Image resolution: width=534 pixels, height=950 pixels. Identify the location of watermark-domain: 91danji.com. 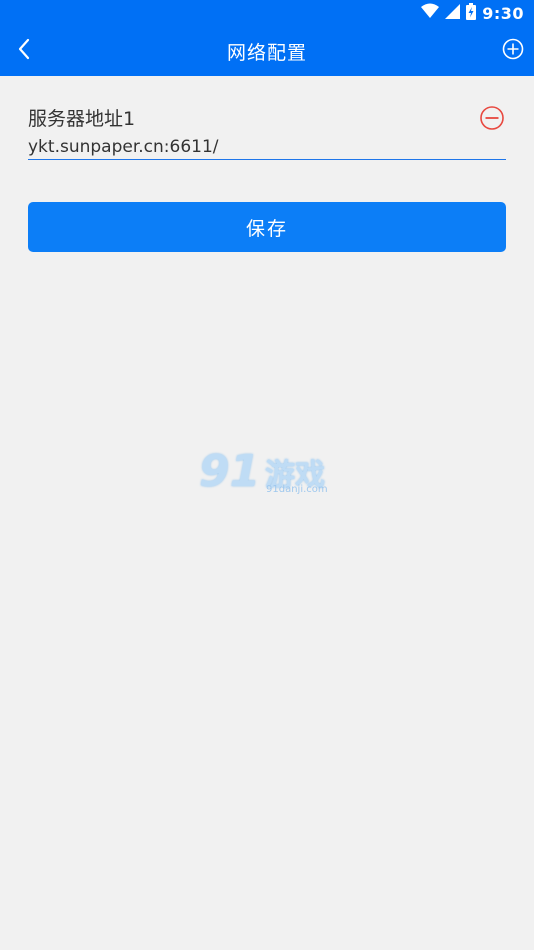
(297, 489).